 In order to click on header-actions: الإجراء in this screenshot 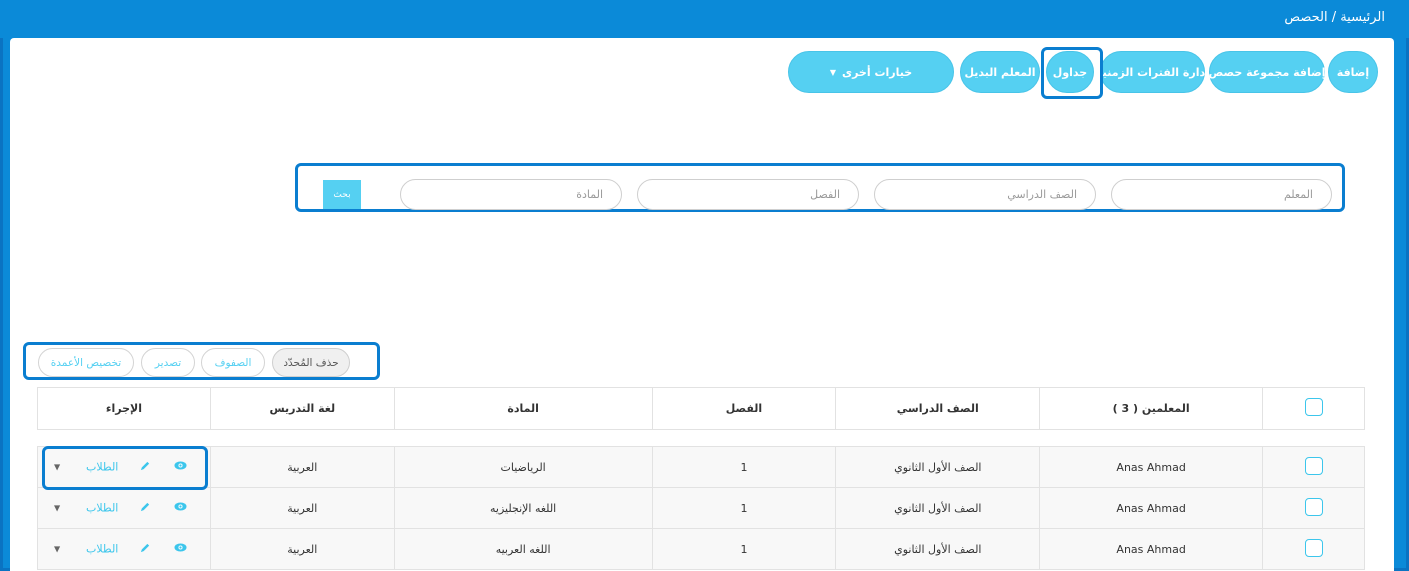, I will do `click(124, 408)`.